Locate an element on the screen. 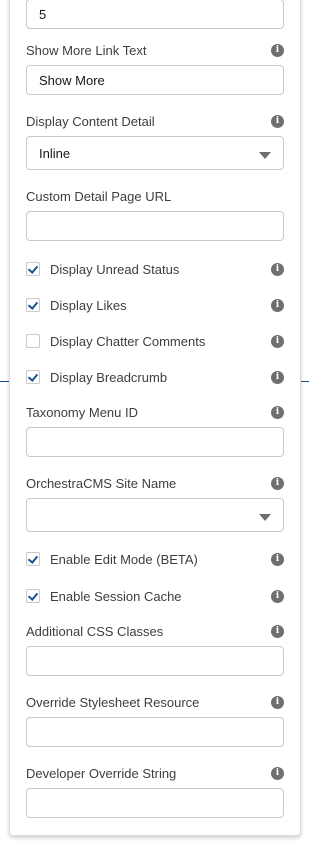 This screenshot has width=320, height=843. enable-edit-mode-checkbox is located at coordinates (33, 559).